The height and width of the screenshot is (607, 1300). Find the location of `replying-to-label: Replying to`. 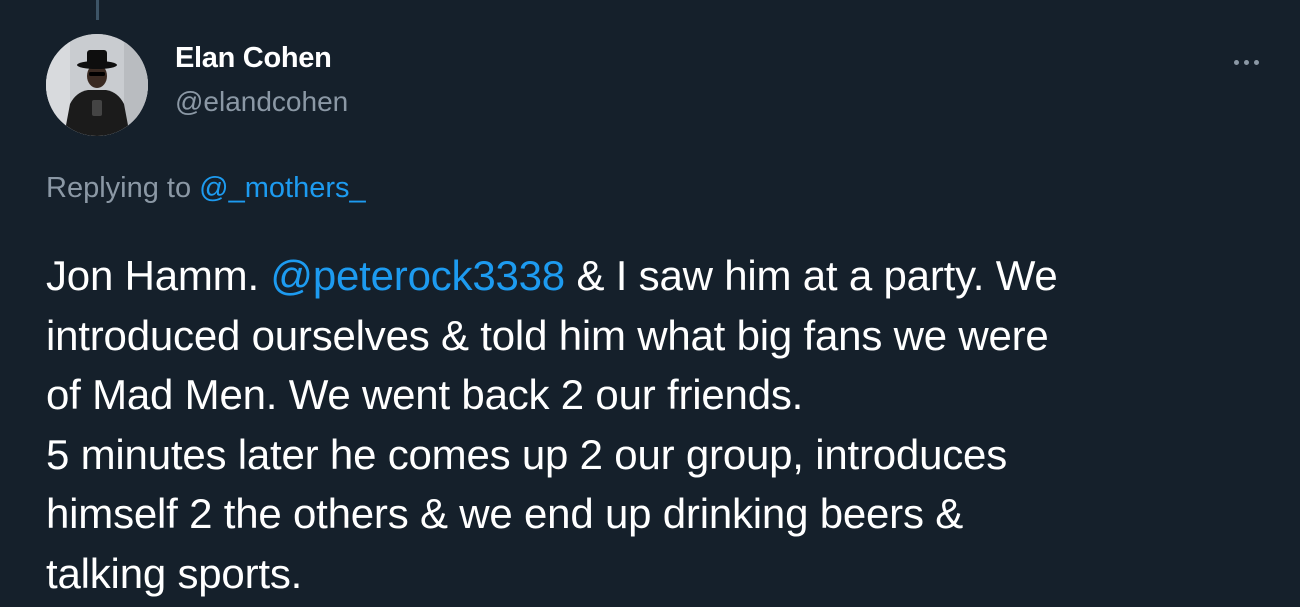

replying-to-label: Replying to is located at coordinates (119, 188).